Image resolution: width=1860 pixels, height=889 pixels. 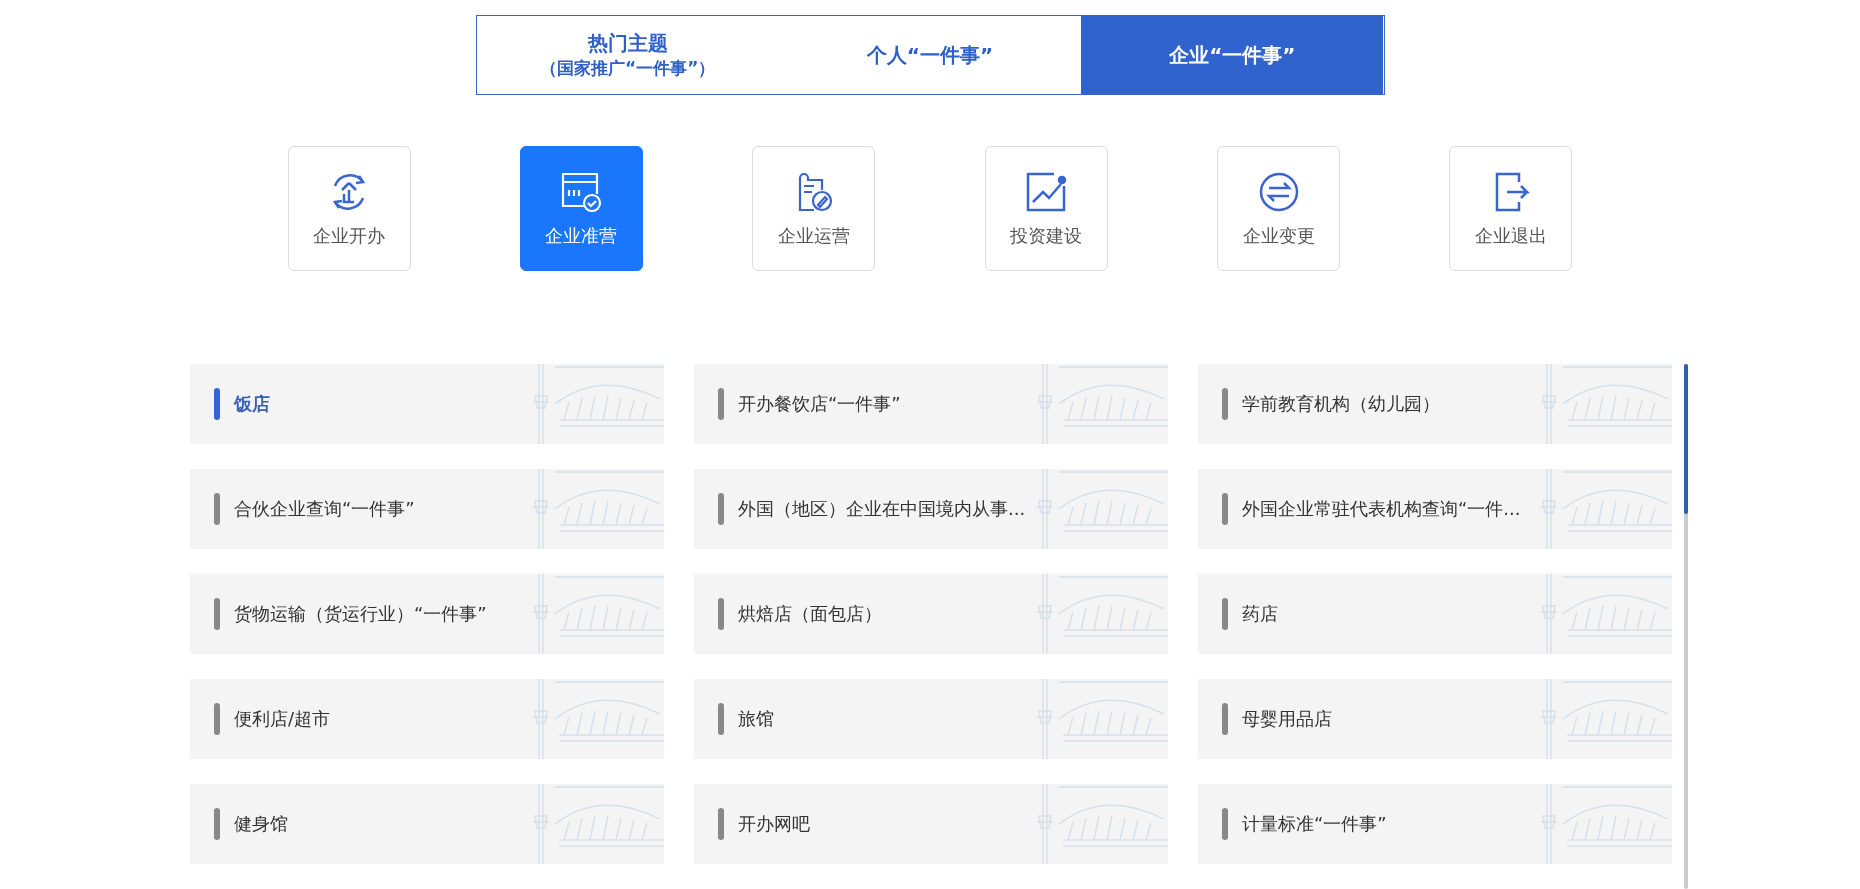 I want to click on service-item: 货物运输（货运行业）“一件事”, so click(x=427, y=614).